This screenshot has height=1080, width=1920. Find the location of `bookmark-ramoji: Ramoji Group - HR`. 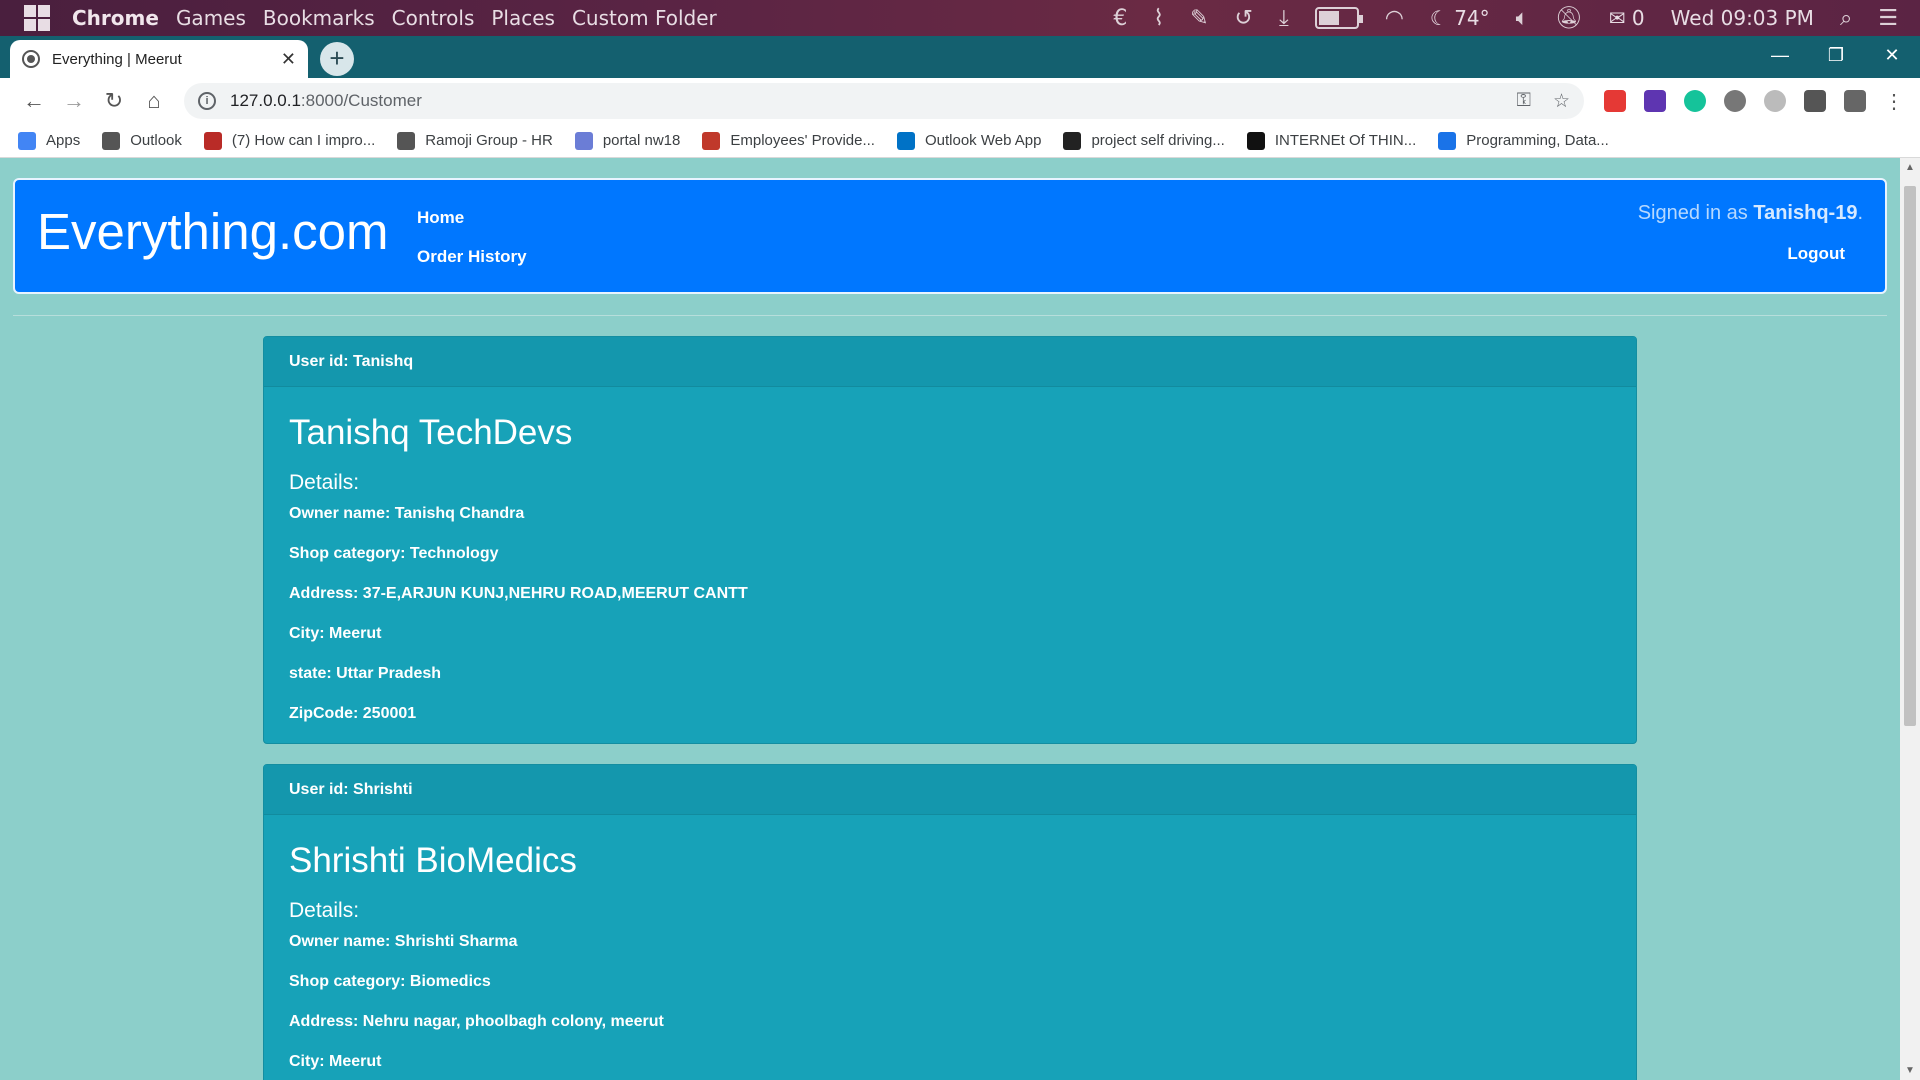

bookmark-ramoji: Ramoji Group - HR is located at coordinates (475, 140).